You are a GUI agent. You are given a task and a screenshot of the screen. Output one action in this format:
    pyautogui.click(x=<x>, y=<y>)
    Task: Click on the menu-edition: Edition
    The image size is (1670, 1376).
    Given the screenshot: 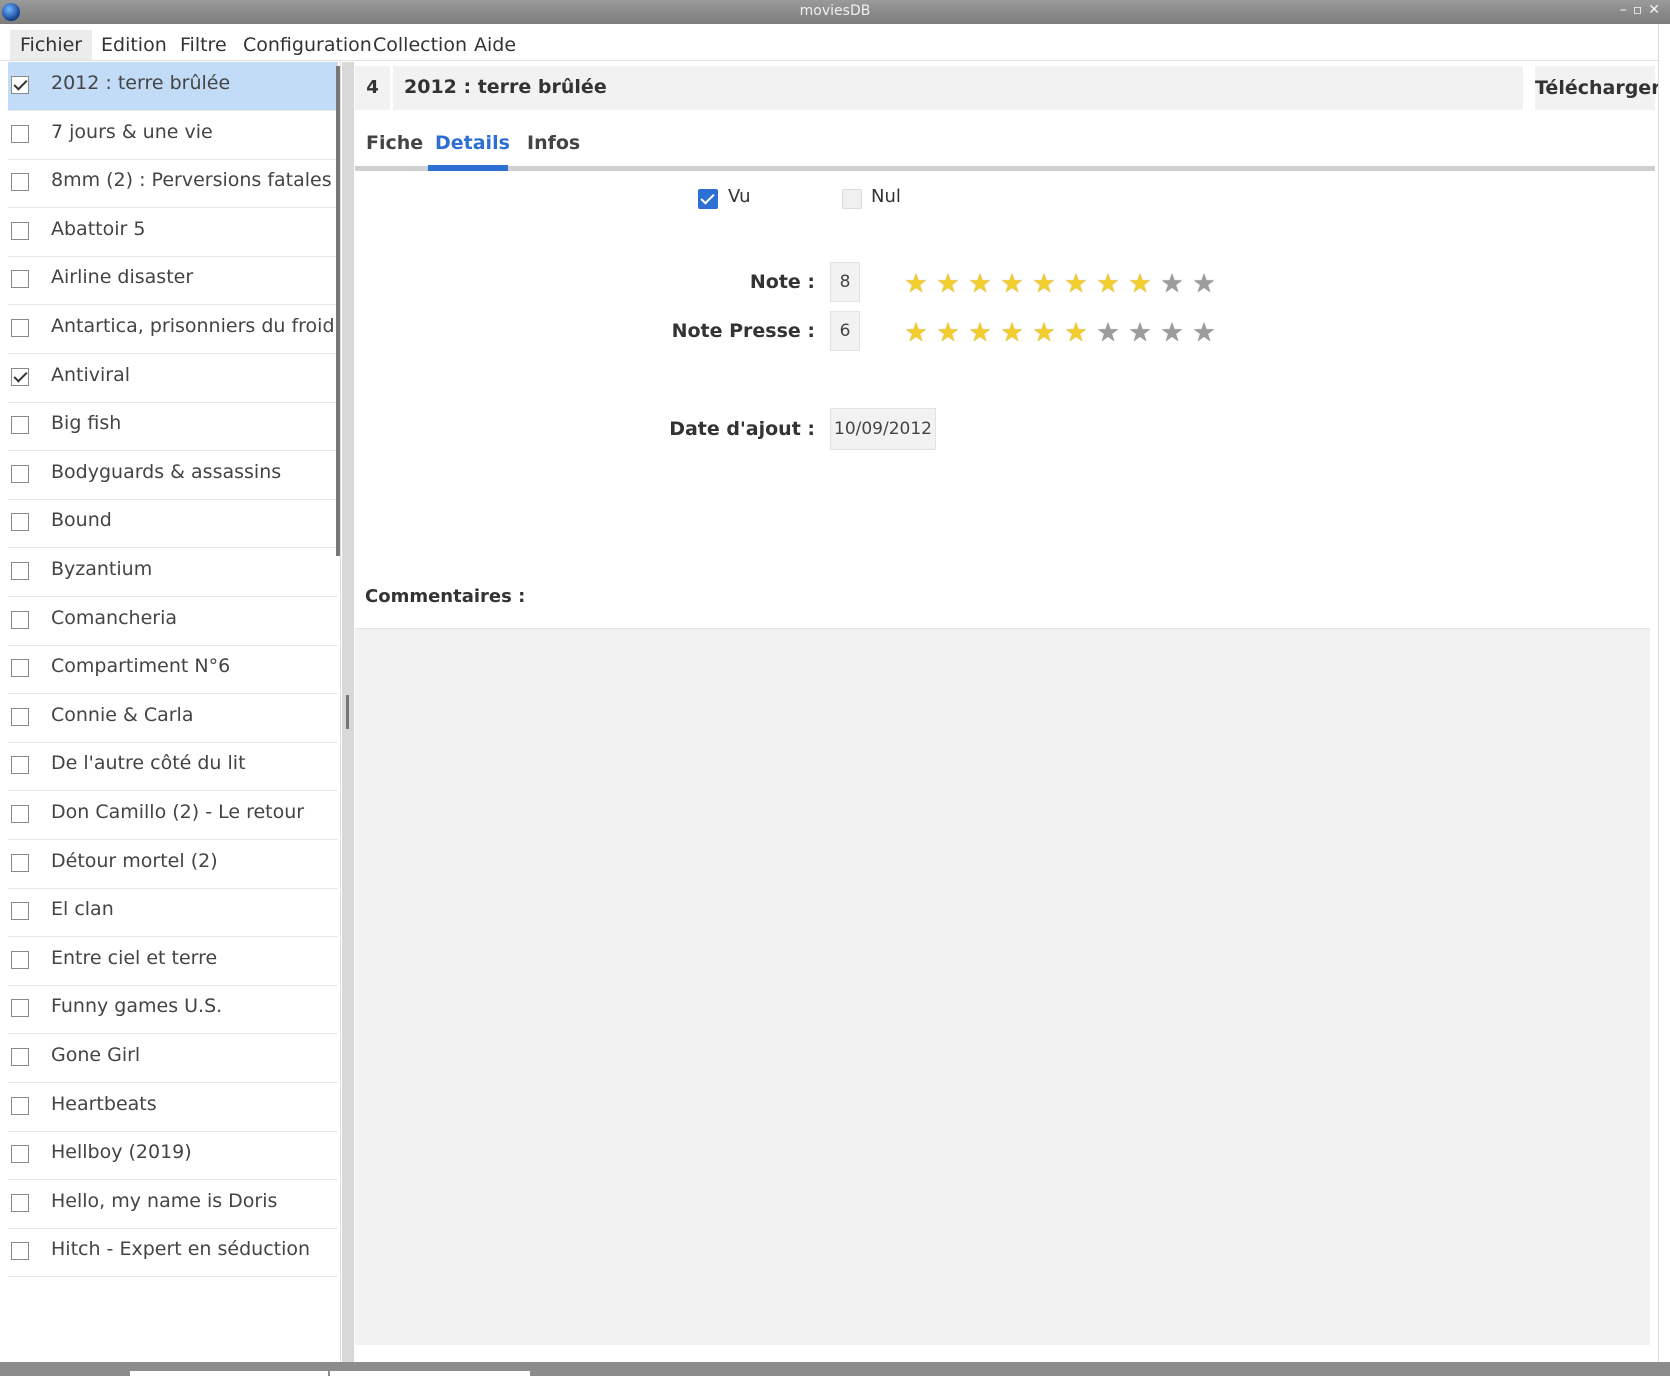 What is the action you would take?
    pyautogui.click(x=134, y=45)
    